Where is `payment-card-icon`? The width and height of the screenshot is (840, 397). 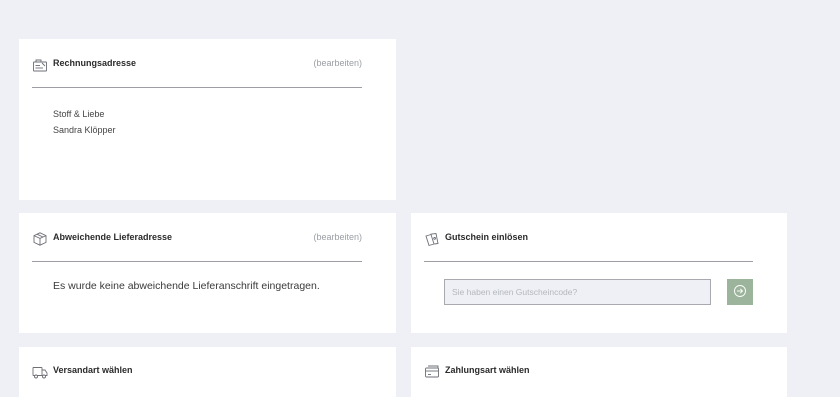
payment-card-icon is located at coordinates (432, 372).